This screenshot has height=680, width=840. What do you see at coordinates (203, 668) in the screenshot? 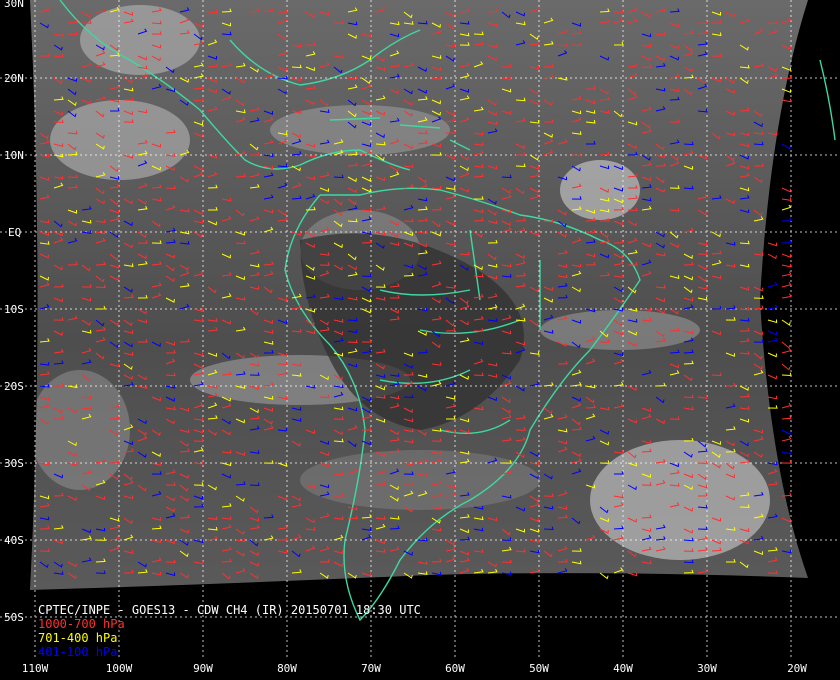
I see `lon-label: 90W` at bounding box center [203, 668].